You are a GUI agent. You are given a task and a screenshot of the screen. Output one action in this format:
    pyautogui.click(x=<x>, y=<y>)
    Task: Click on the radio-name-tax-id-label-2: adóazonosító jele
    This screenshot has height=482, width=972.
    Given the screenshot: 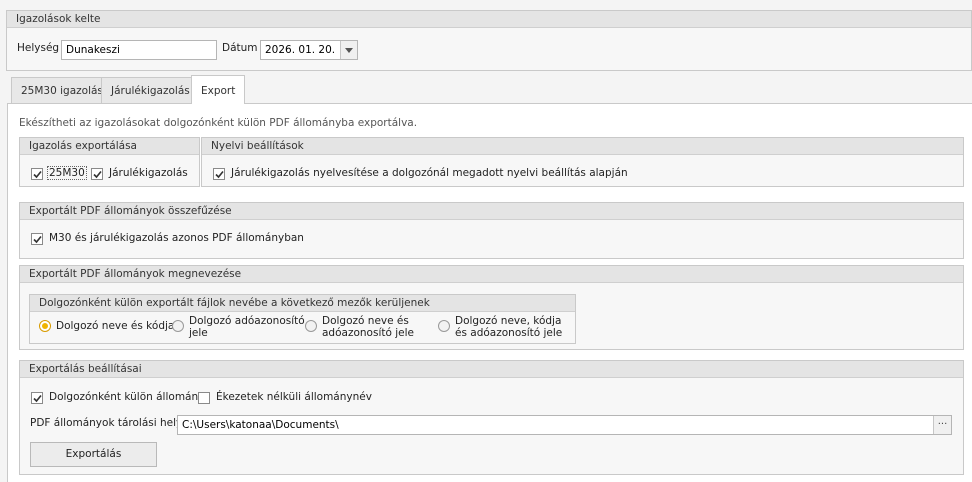 What is the action you would take?
    pyautogui.click(x=368, y=333)
    